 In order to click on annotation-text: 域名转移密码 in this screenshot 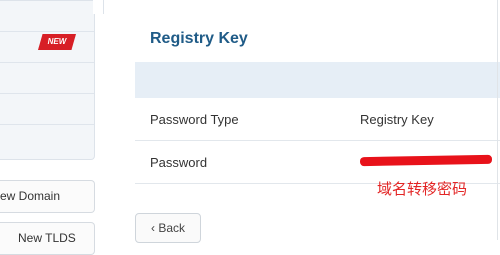, I will do `click(422, 189)`.